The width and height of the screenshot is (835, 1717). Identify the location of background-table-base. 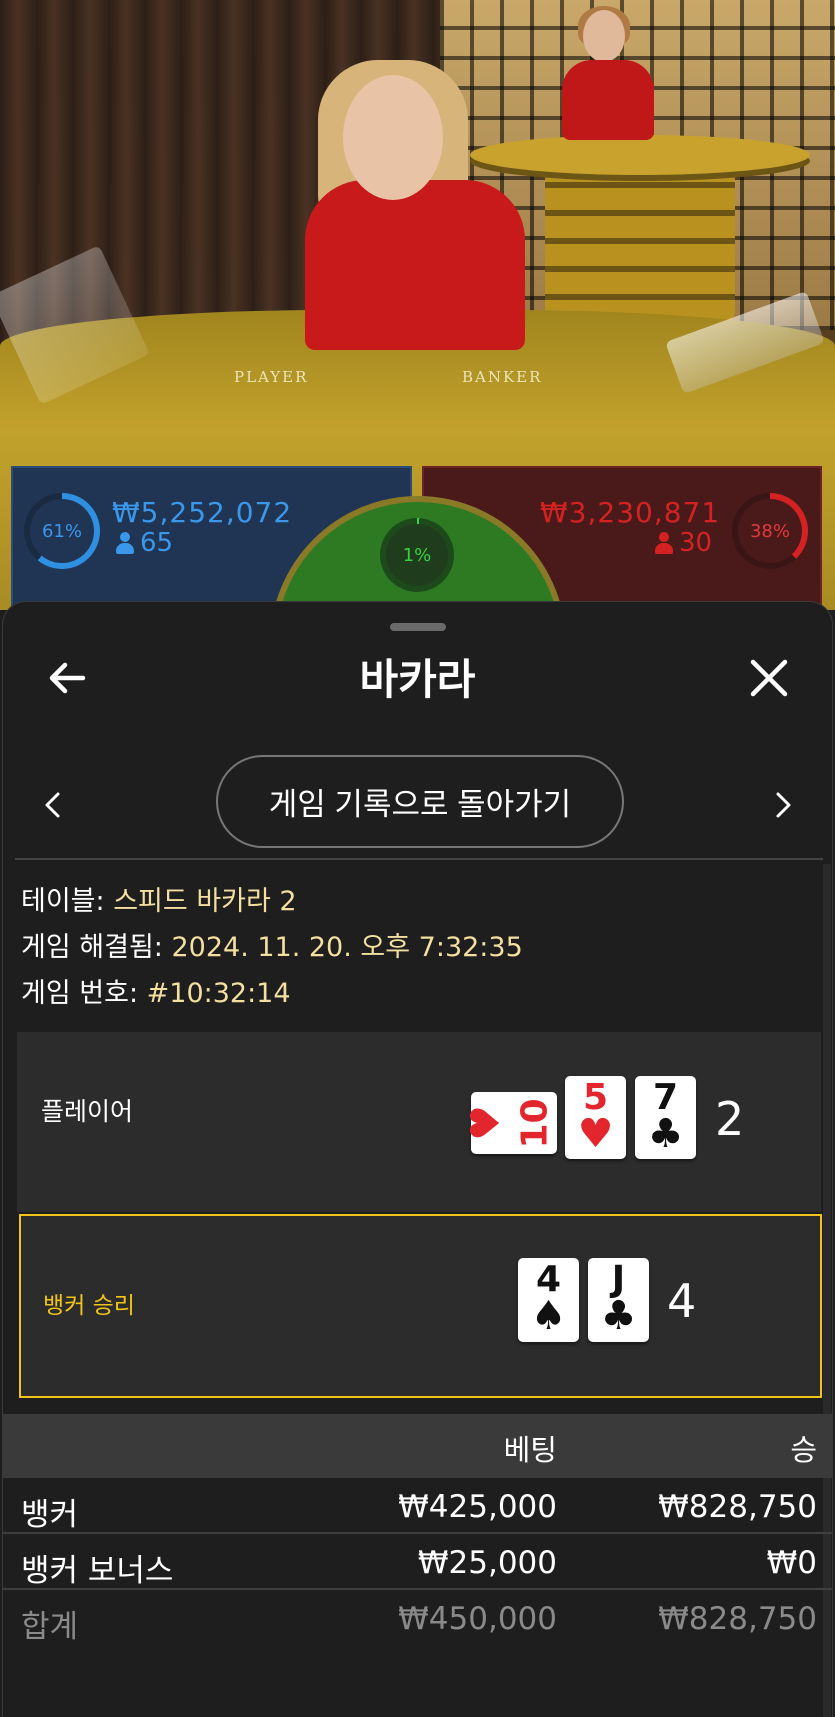
(640, 245).